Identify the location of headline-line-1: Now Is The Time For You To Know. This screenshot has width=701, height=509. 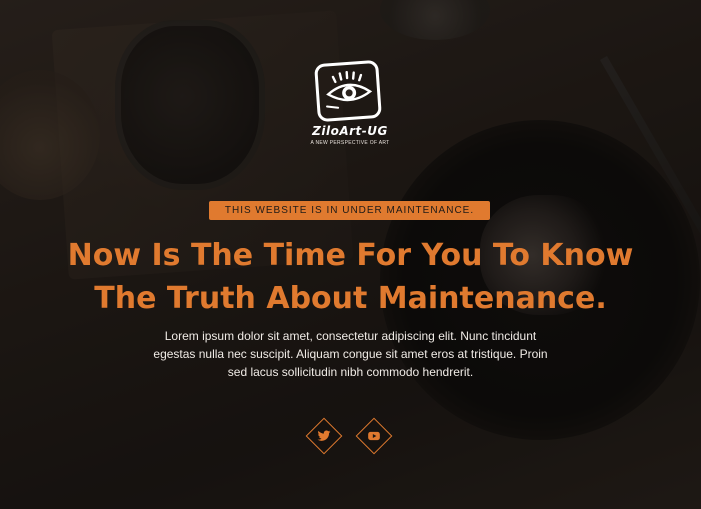
(350, 255).